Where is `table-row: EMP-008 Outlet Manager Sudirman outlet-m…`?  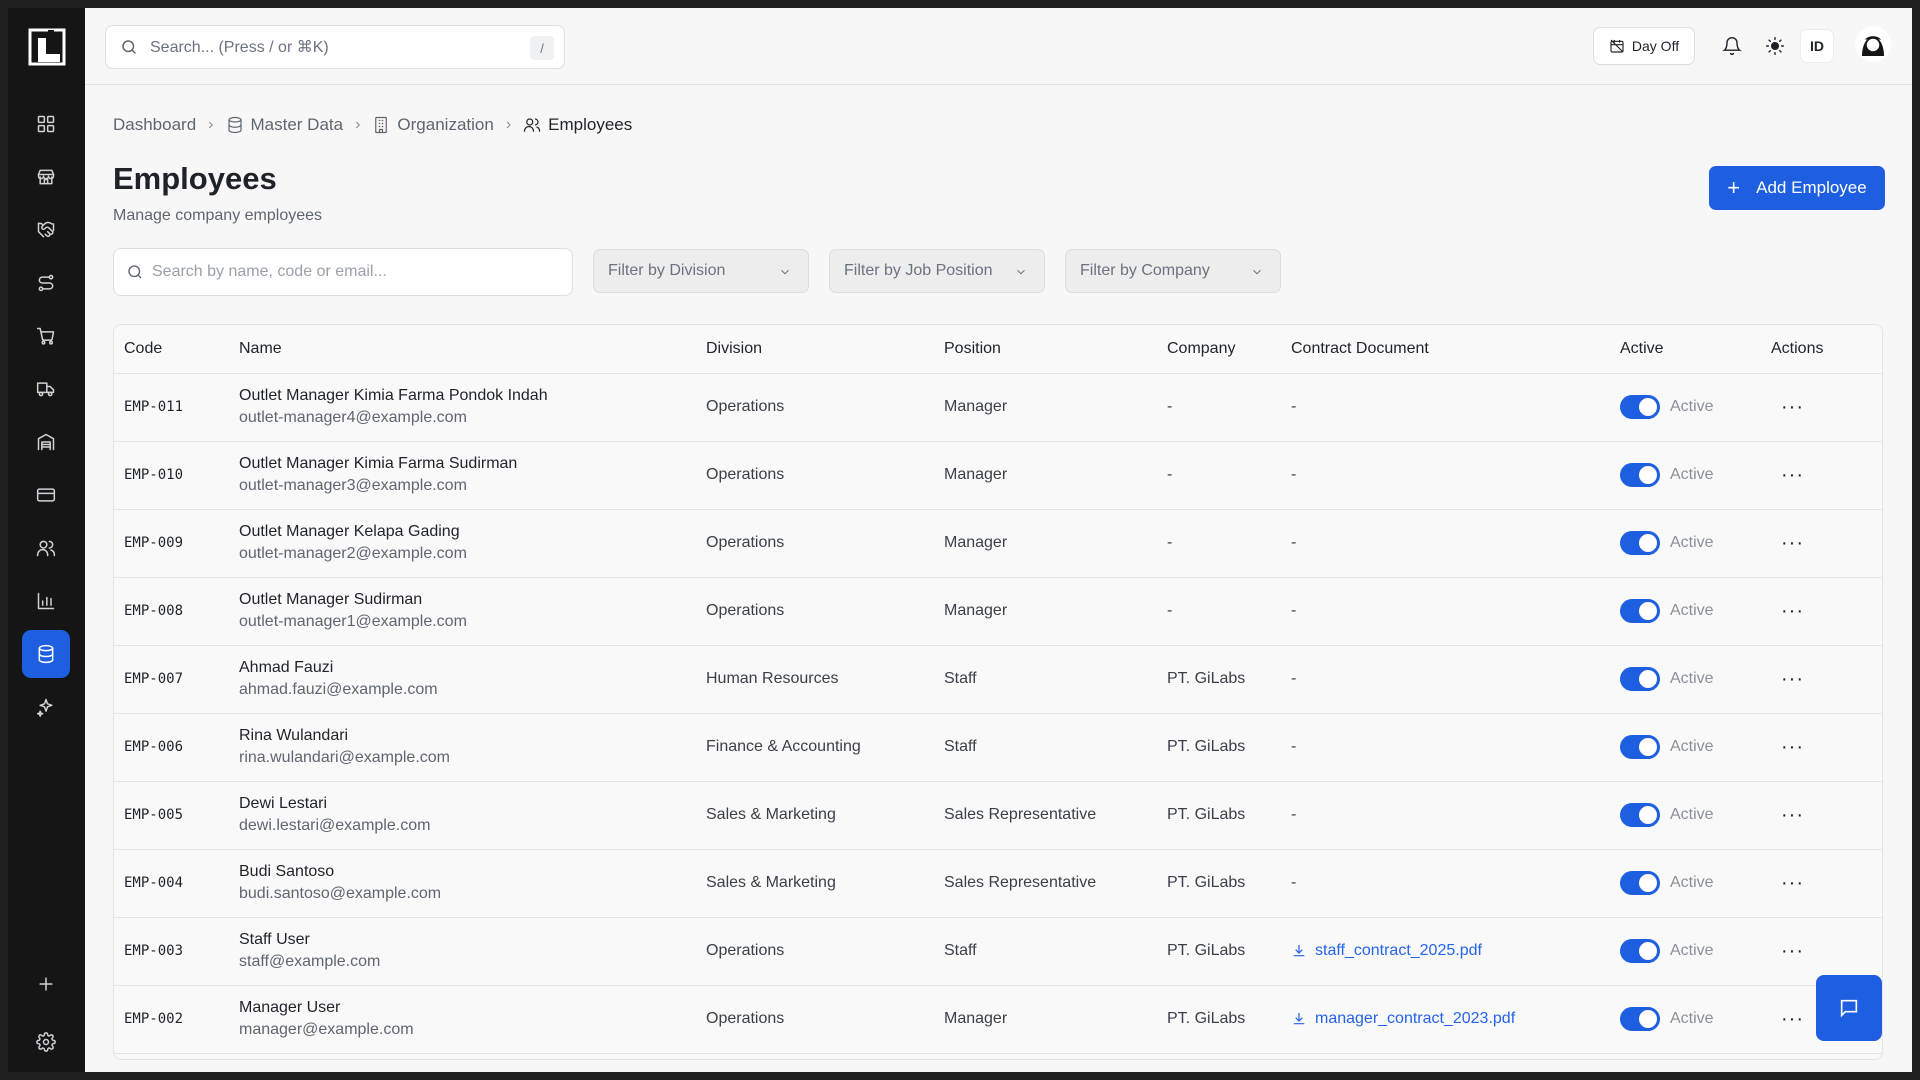
table-row: EMP-008 Outlet Manager Sudirman outlet-m… is located at coordinates (998, 611).